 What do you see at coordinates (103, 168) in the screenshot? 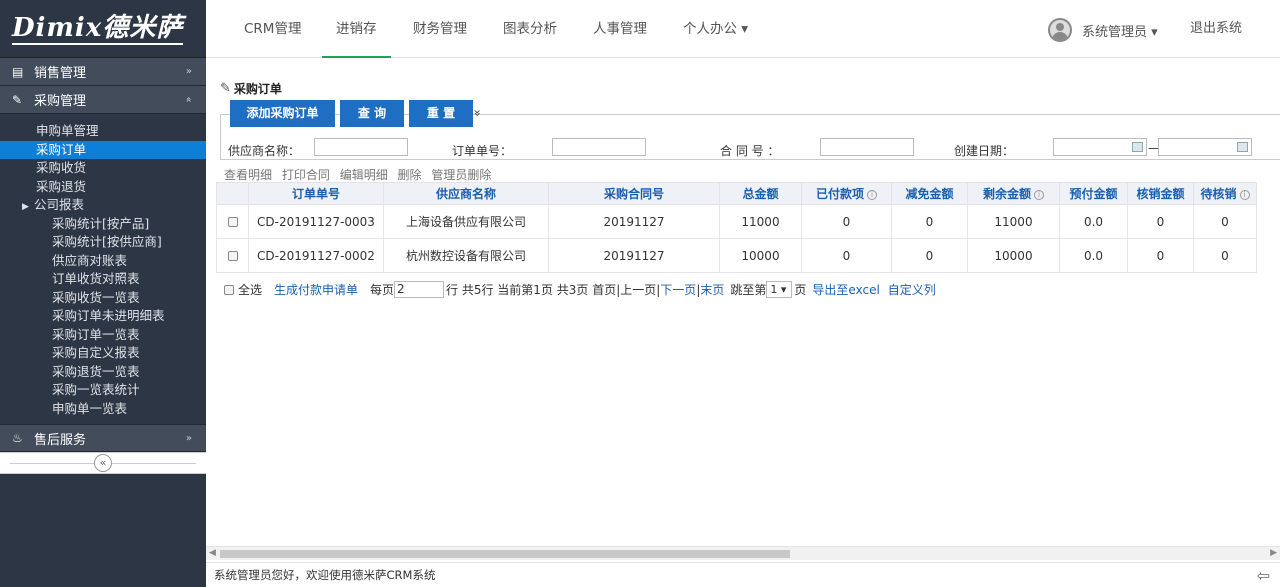
I see `sidebar-item-purchase-receipt: 采购收货` at bounding box center [103, 168].